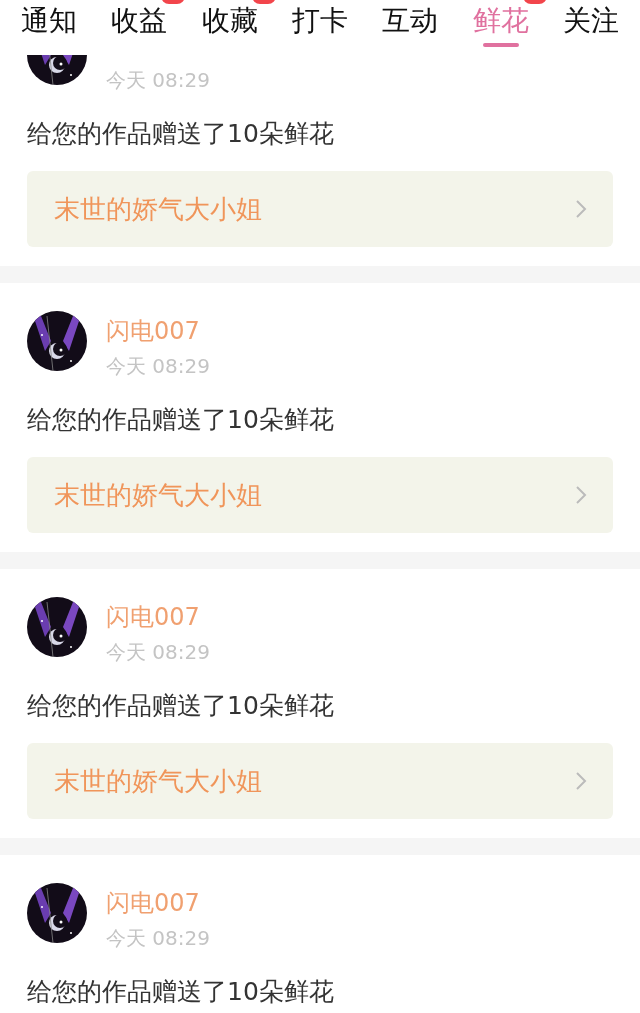  What do you see at coordinates (49, 26) in the screenshot?
I see `tab: 通知` at bounding box center [49, 26].